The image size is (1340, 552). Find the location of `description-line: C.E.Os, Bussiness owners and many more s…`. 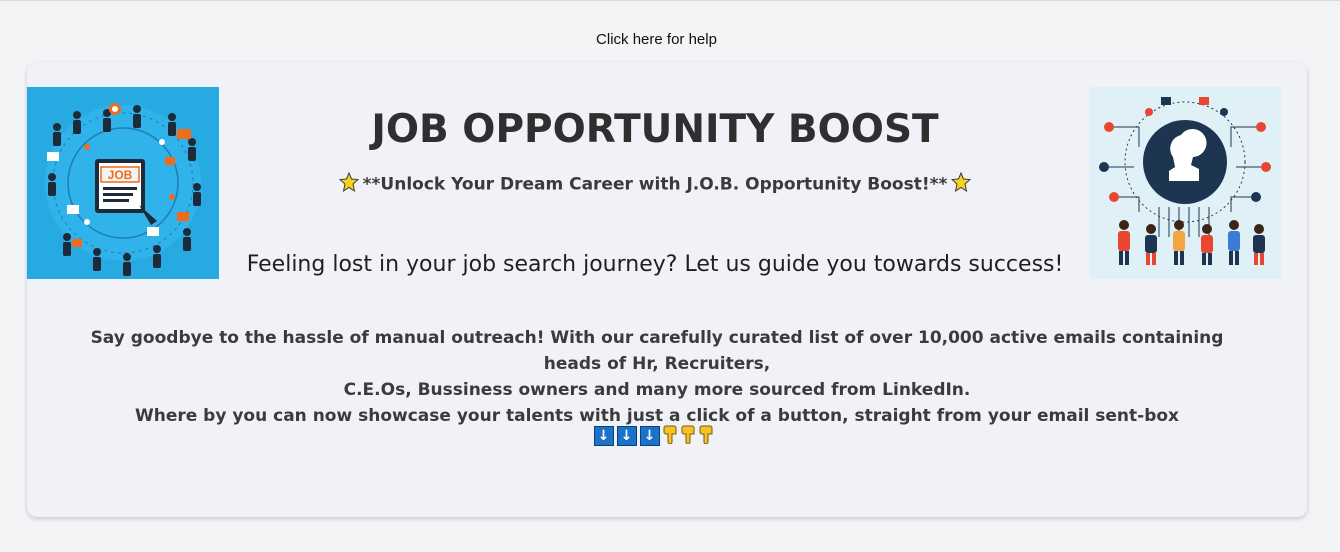

description-line: C.E.Os, Bussiness owners and many more s… is located at coordinates (657, 390).